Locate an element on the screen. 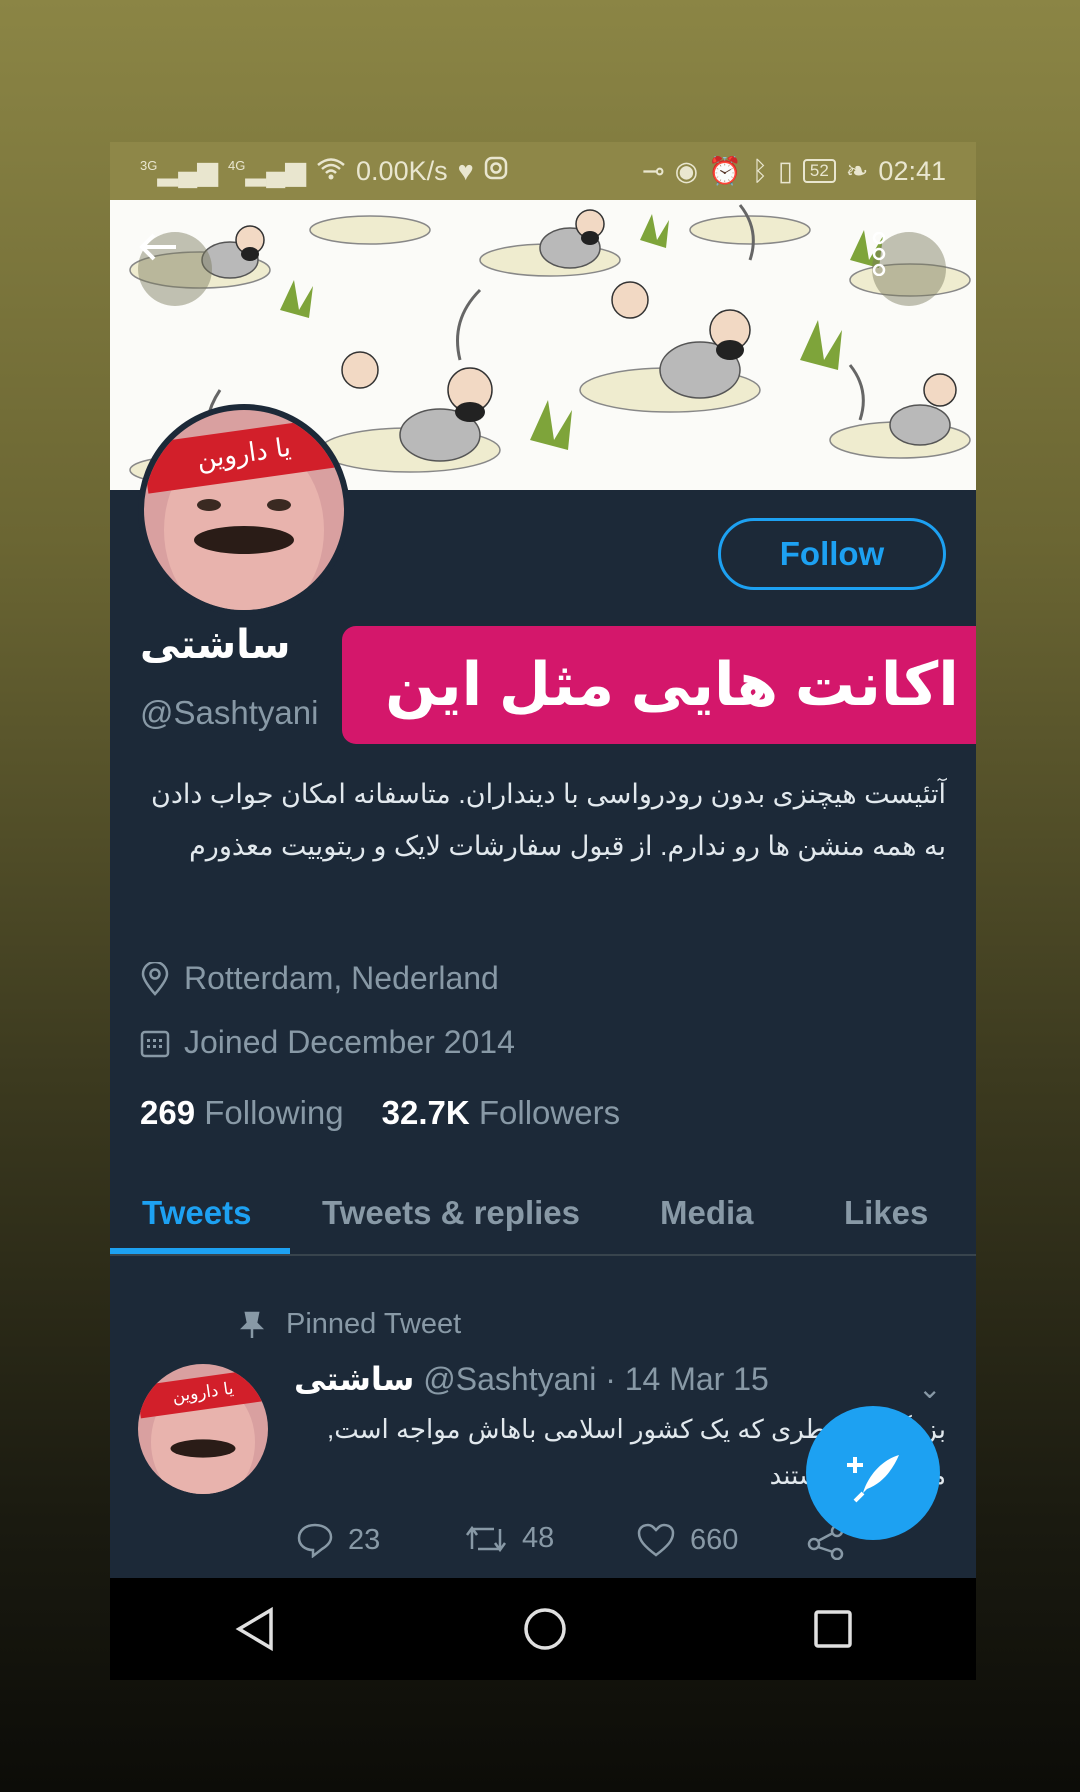 The image size is (1080, 1792). reply-action: 23 is located at coordinates (338, 1540).